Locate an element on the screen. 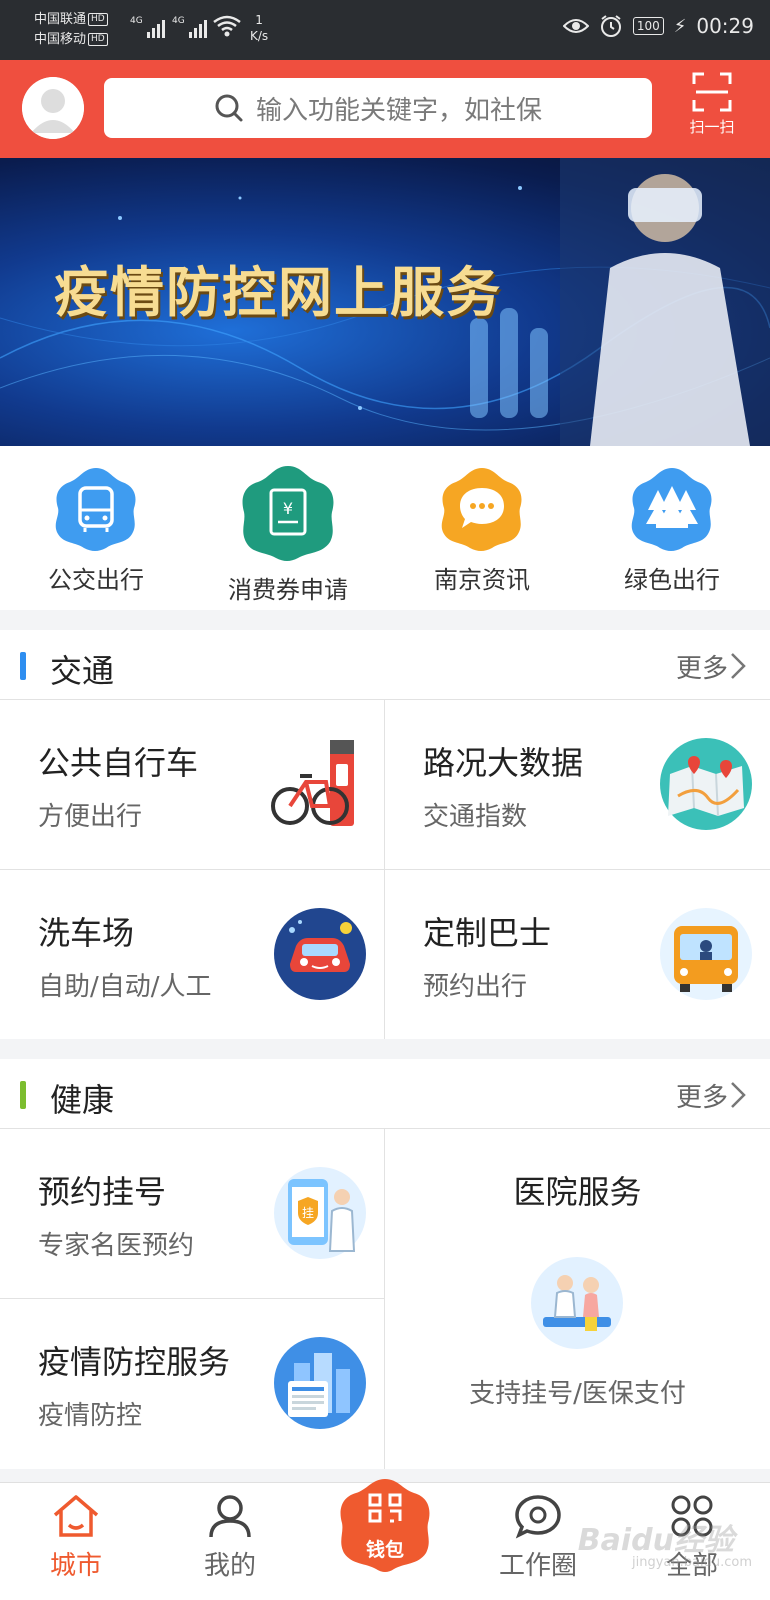 The image size is (770, 1600). work-circle-icon is located at coordinates (538, 1517).